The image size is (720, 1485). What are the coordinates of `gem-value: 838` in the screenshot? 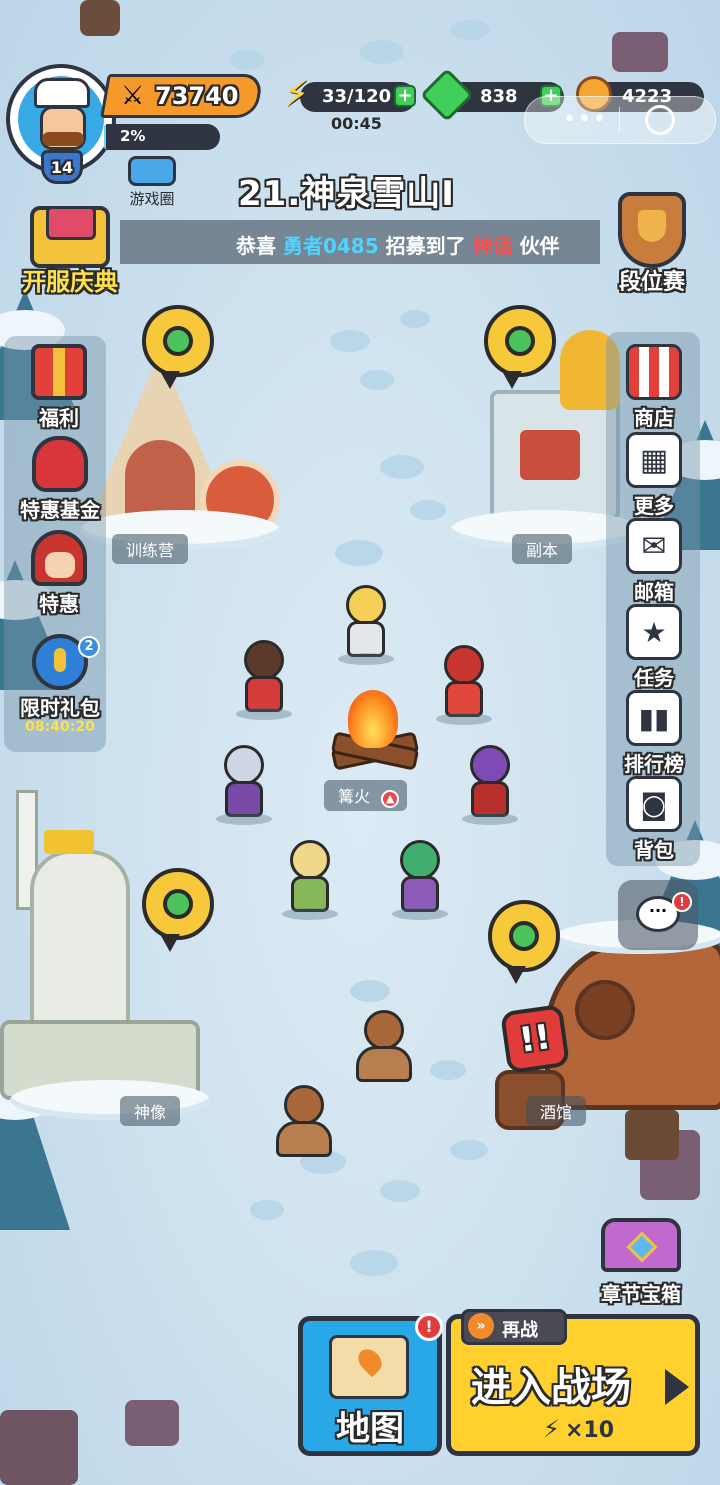 It's located at (499, 96).